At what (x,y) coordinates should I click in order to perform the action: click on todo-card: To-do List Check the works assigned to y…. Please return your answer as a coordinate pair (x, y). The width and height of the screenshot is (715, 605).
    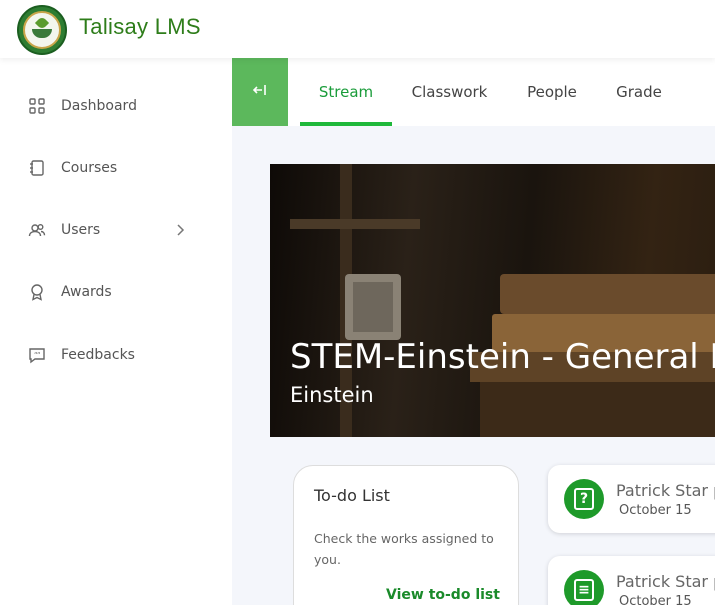
    Looking at the image, I should click on (406, 535).